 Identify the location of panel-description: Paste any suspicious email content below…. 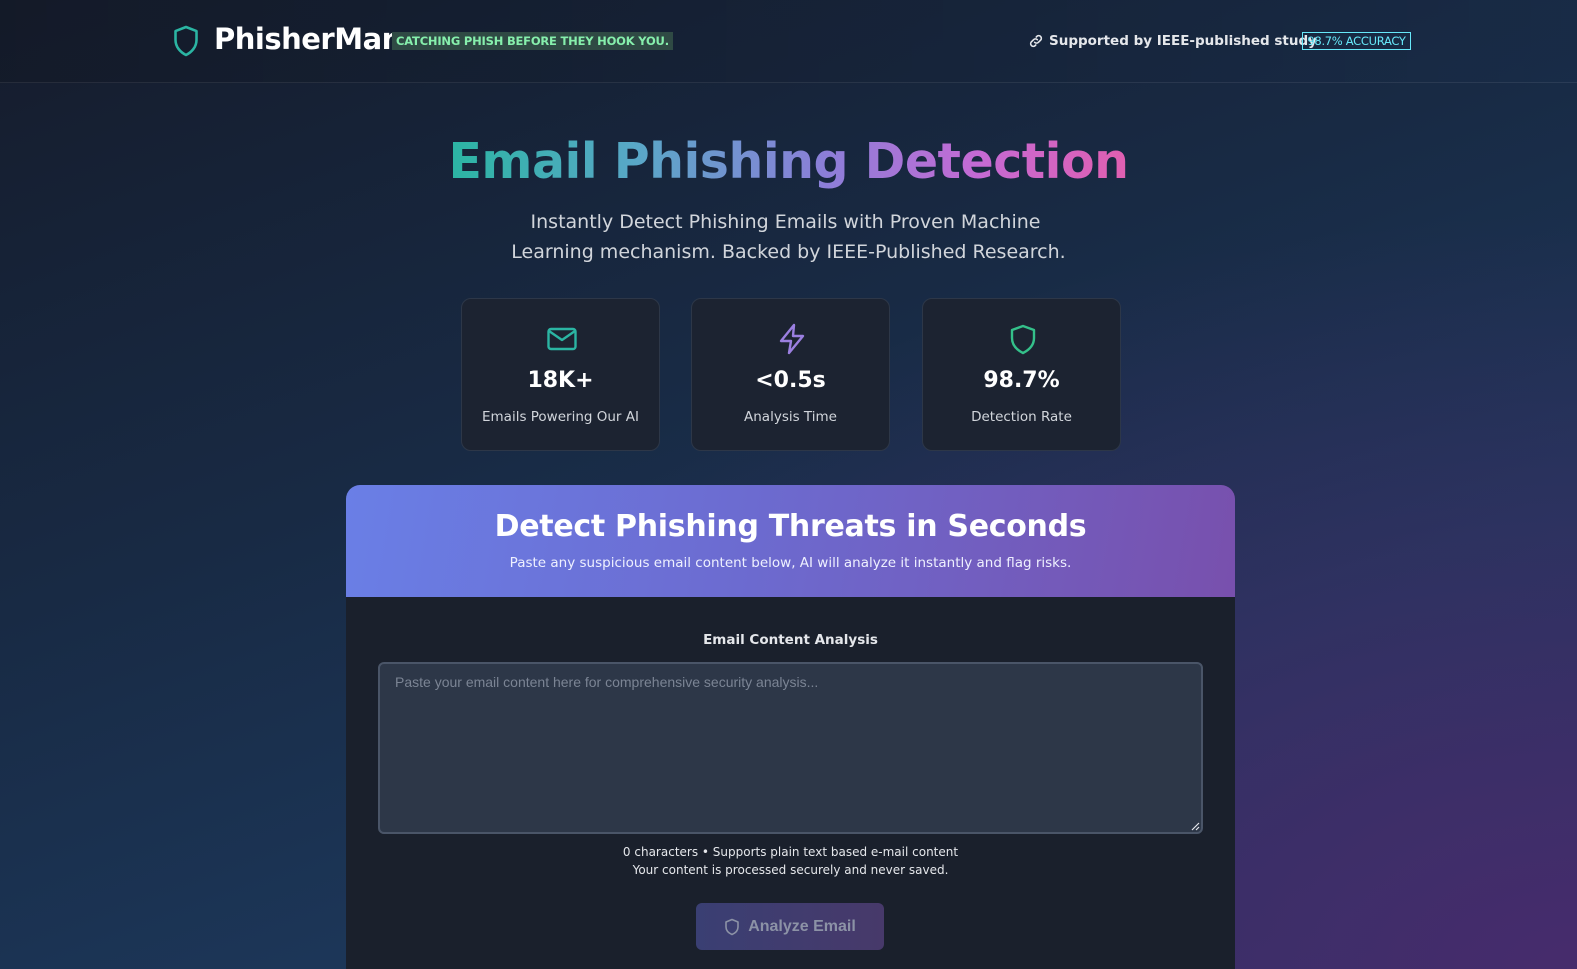
(790, 563).